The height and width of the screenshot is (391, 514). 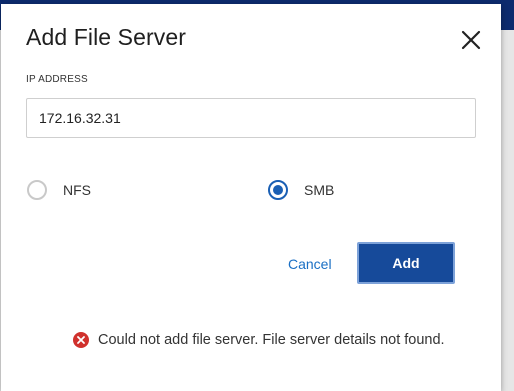 I want to click on dialog-title: Add File Server, so click(x=106, y=37).